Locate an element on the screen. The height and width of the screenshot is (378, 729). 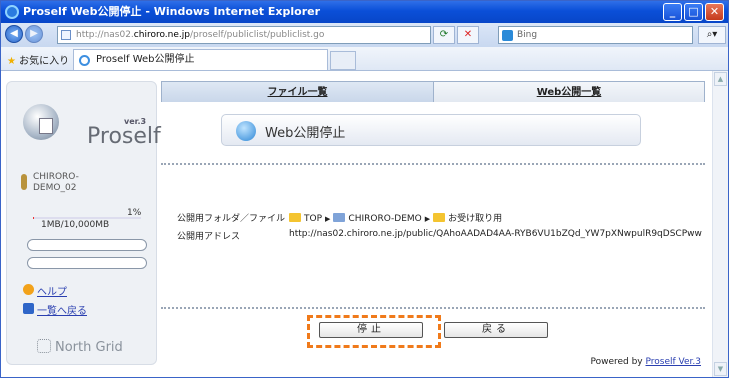
user-info: CHIRORO- DEMO_02 is located at coordinates (50, 183).